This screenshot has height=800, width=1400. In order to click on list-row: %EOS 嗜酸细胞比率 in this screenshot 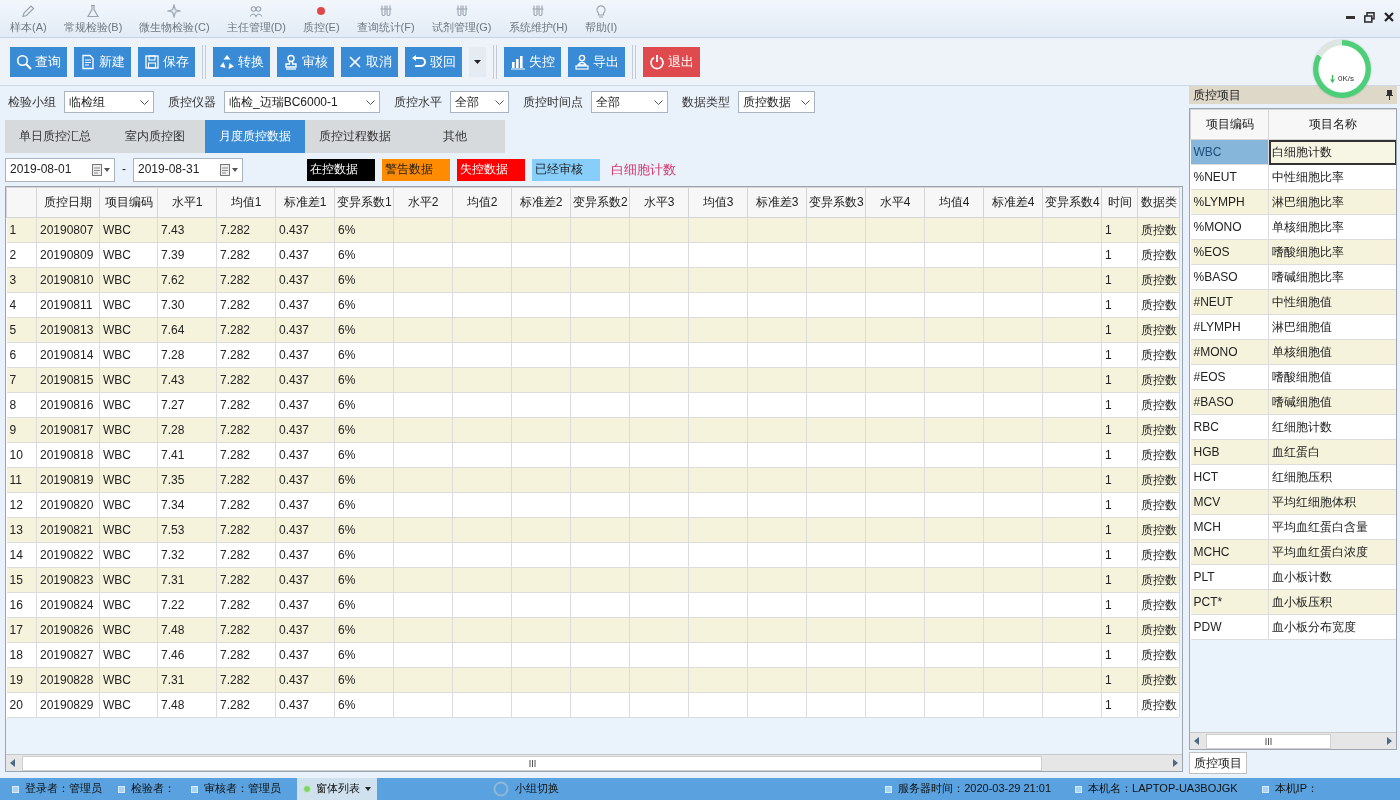, I will do `click(1293, 252)`.